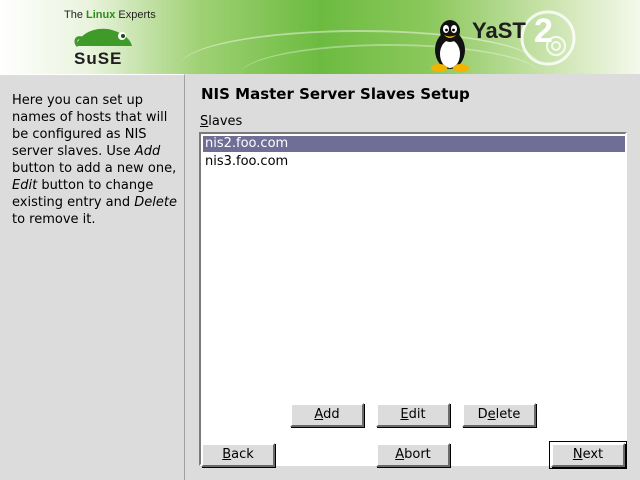  I want to click on next-button: Next, so click(588, 455).